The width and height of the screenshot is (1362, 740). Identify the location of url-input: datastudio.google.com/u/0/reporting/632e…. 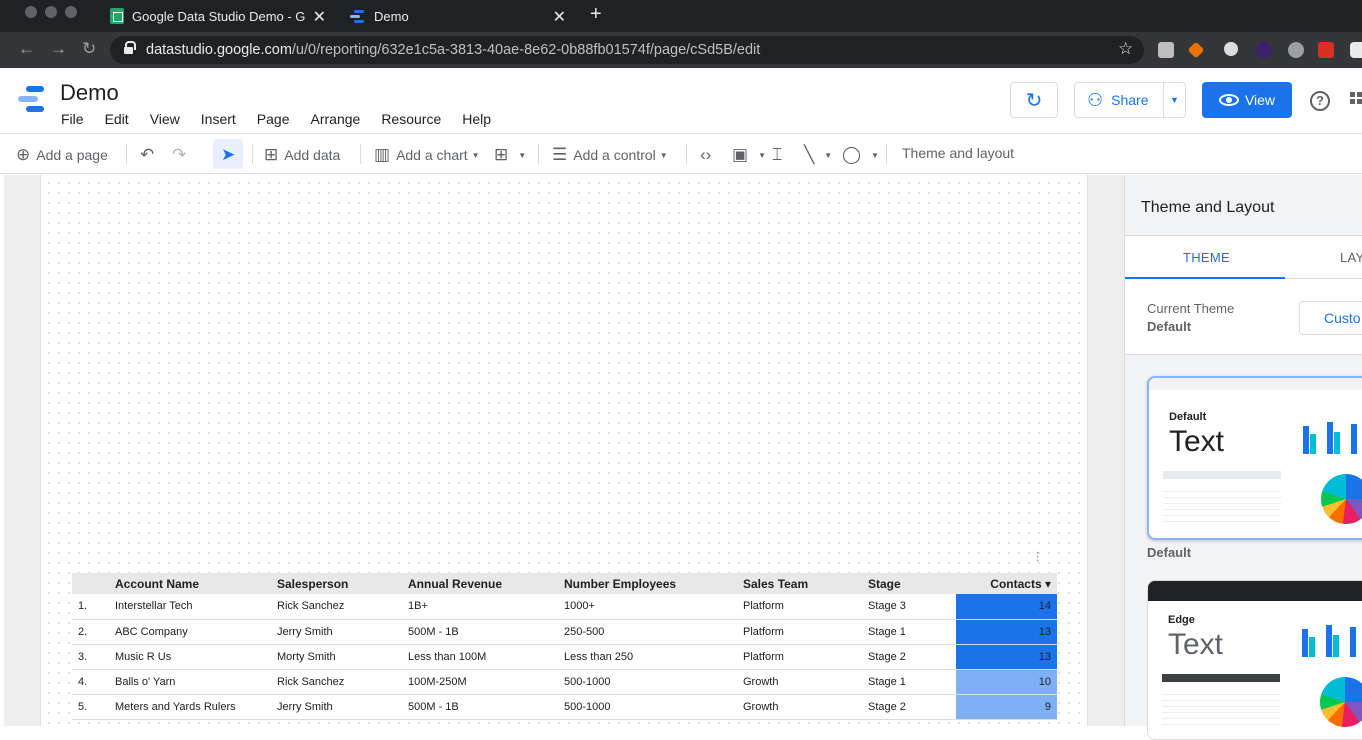
(627, 50).